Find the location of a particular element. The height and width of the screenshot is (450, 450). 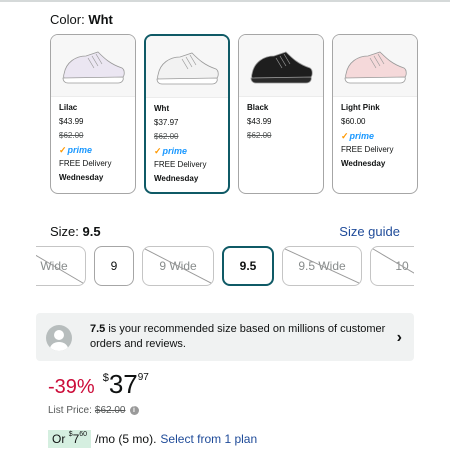

size-option-9: 9 is located at coordinates (114, 266).